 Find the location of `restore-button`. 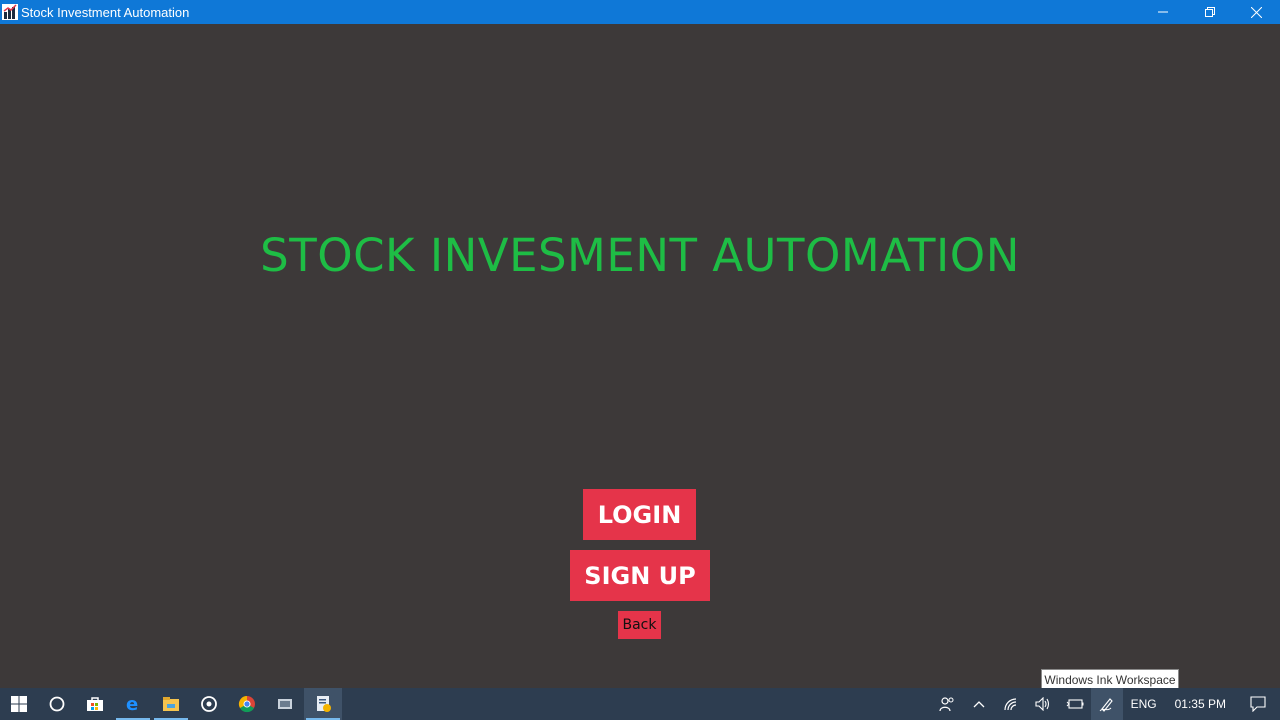

restore-button is located at coordinates (1209, 12).